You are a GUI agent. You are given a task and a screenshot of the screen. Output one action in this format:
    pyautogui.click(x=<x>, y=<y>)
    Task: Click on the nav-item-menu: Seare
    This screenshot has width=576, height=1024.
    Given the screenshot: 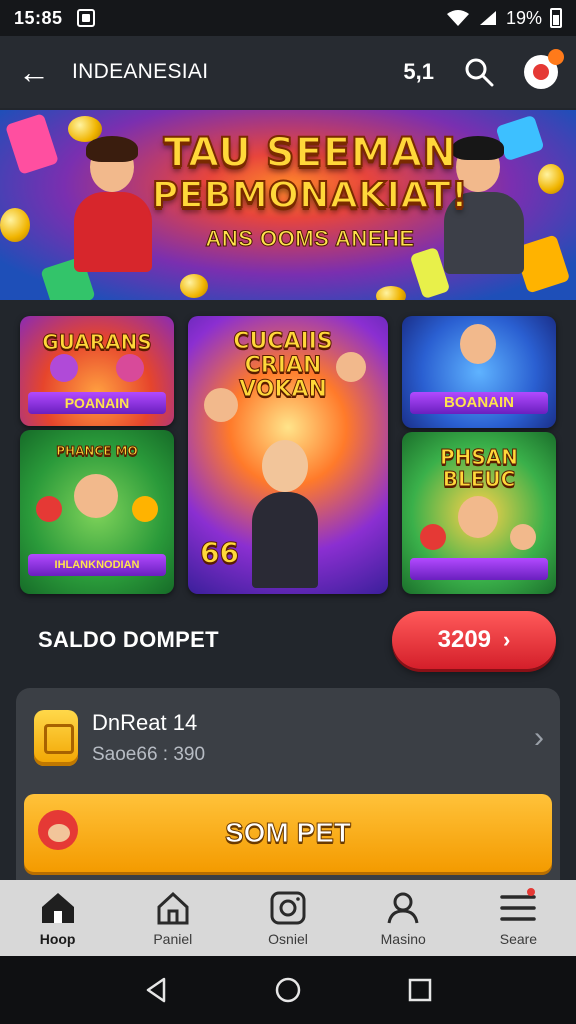 What is the action you would take?
    pyautogui.click(x=518, y=918)
    